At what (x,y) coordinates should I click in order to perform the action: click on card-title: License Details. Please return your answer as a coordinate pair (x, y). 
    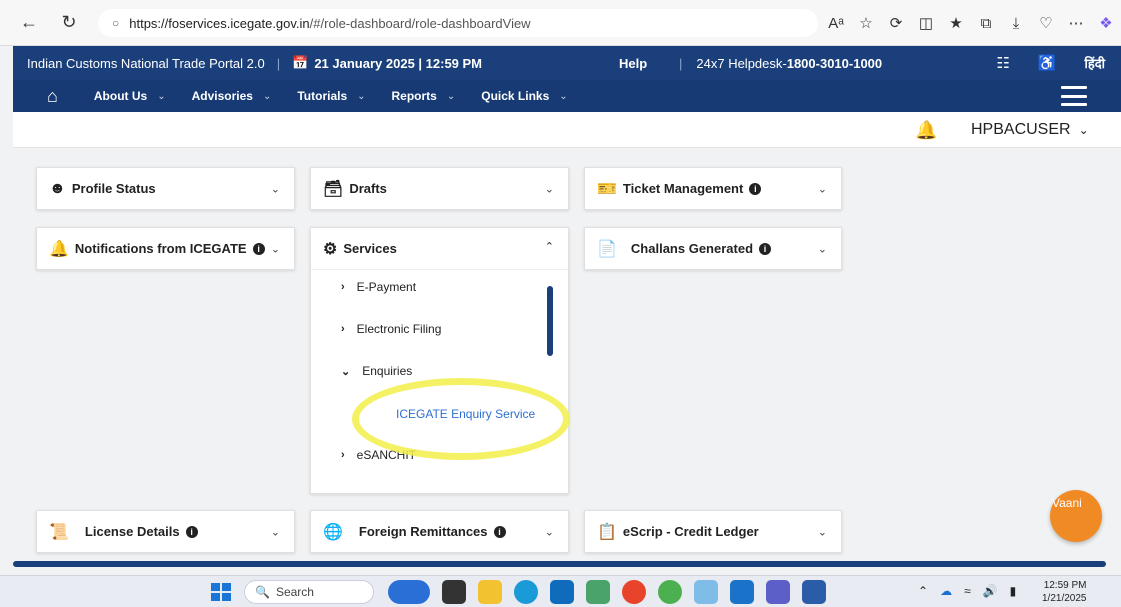
    Looking at the image, I should click on (132, 531).